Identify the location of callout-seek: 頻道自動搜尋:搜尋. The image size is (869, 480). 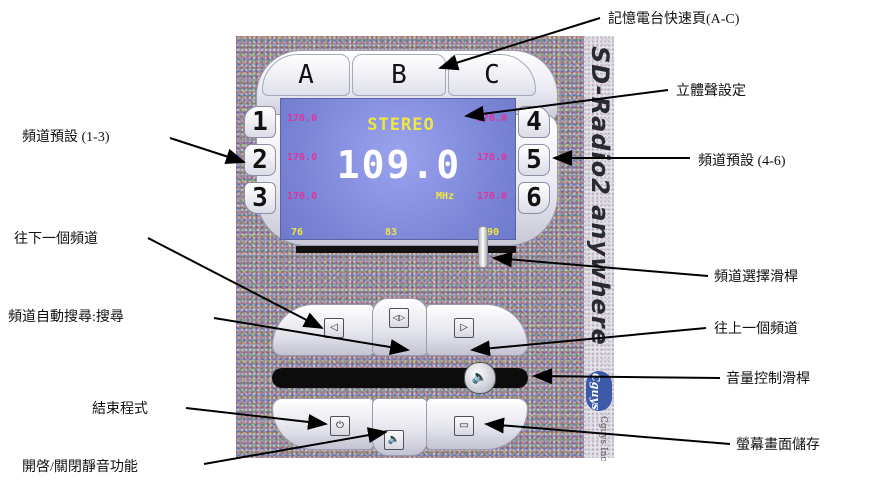
(66, 317).